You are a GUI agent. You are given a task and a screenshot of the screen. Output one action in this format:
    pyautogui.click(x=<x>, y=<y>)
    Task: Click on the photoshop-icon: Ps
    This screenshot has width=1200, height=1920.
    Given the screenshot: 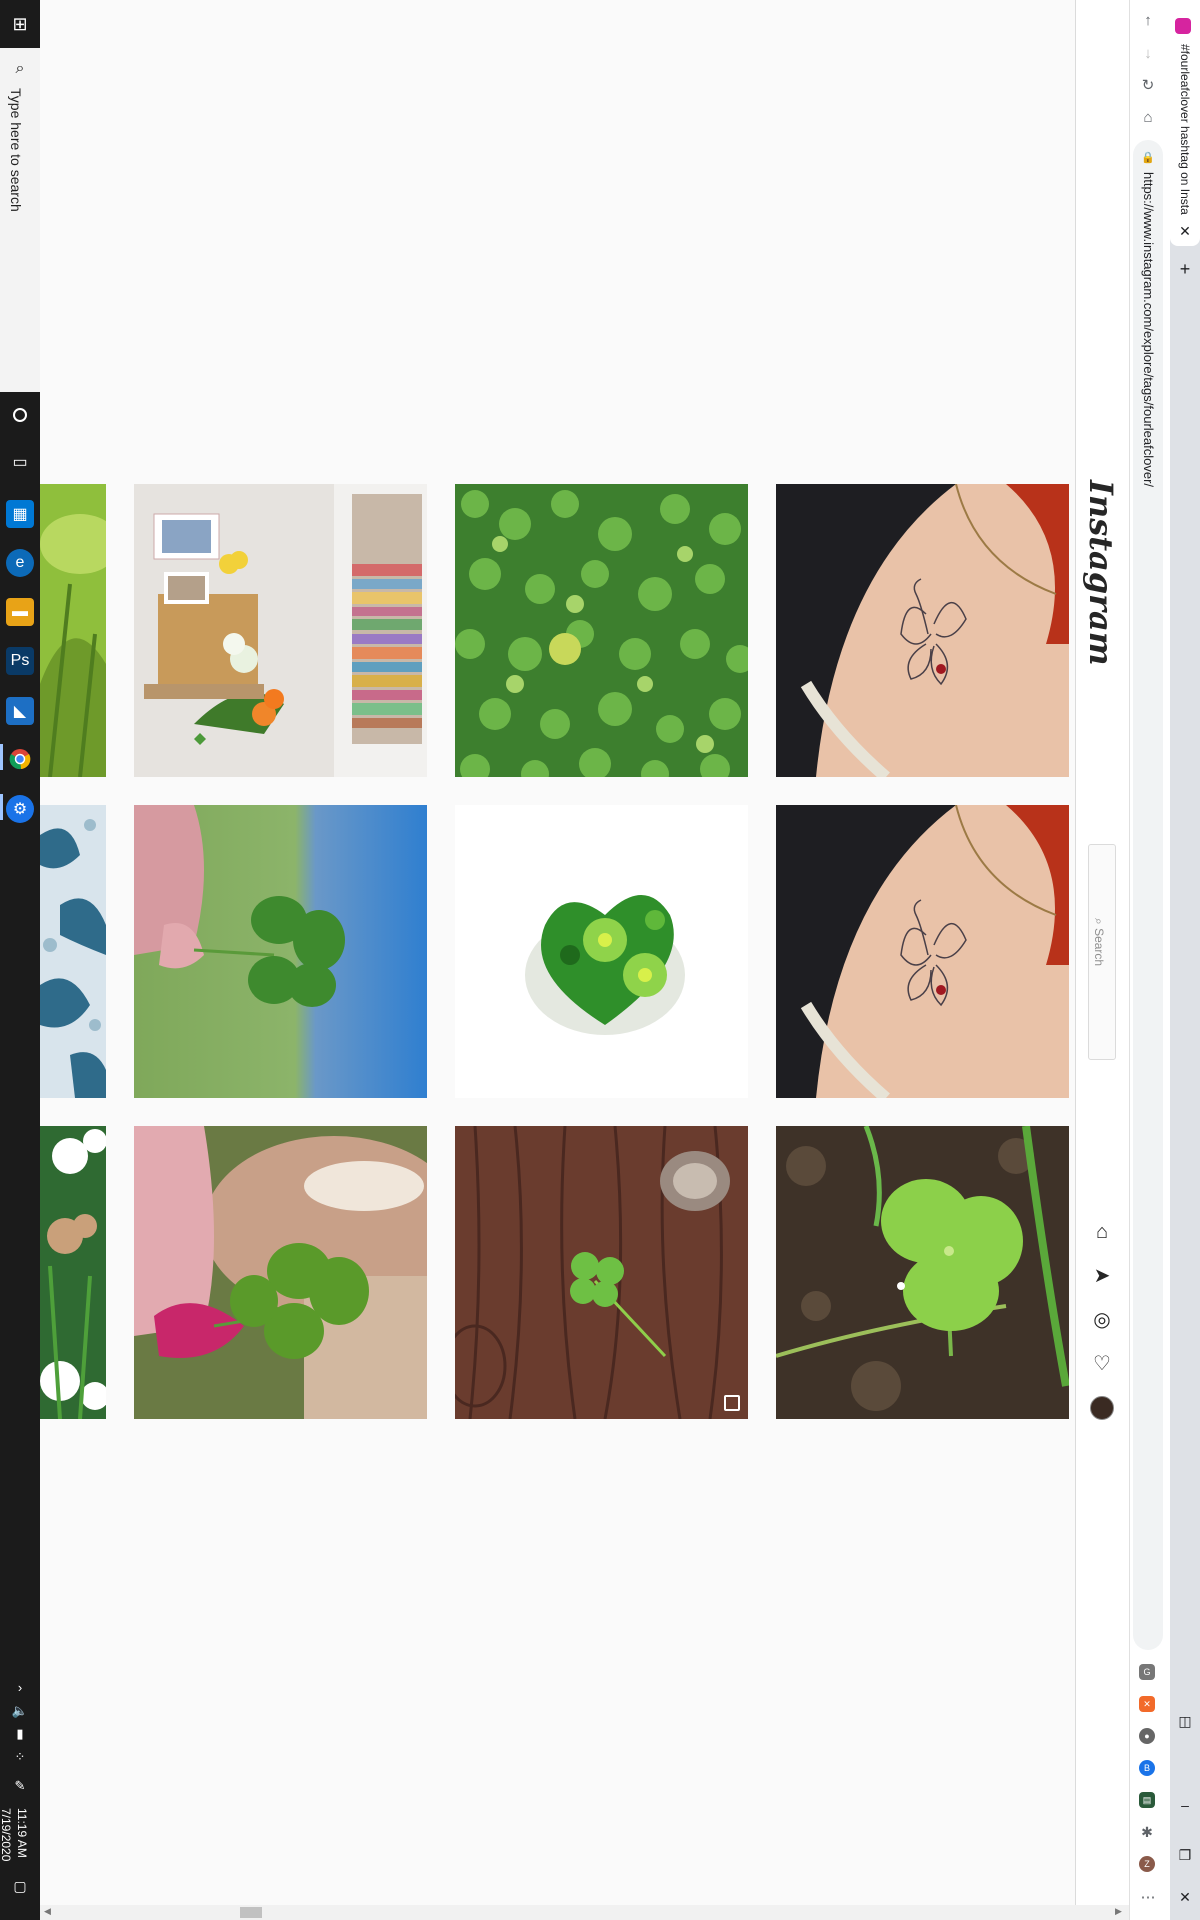 What is the action you would take?
    pyautogui.click(x=20, y=661)
    